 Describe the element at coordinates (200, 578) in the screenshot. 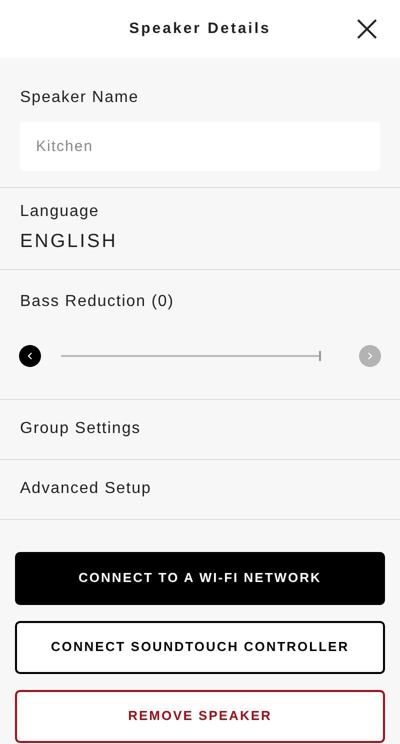

I see `action-button: CONNECT TO A WI-FI NETWORK` at that location.